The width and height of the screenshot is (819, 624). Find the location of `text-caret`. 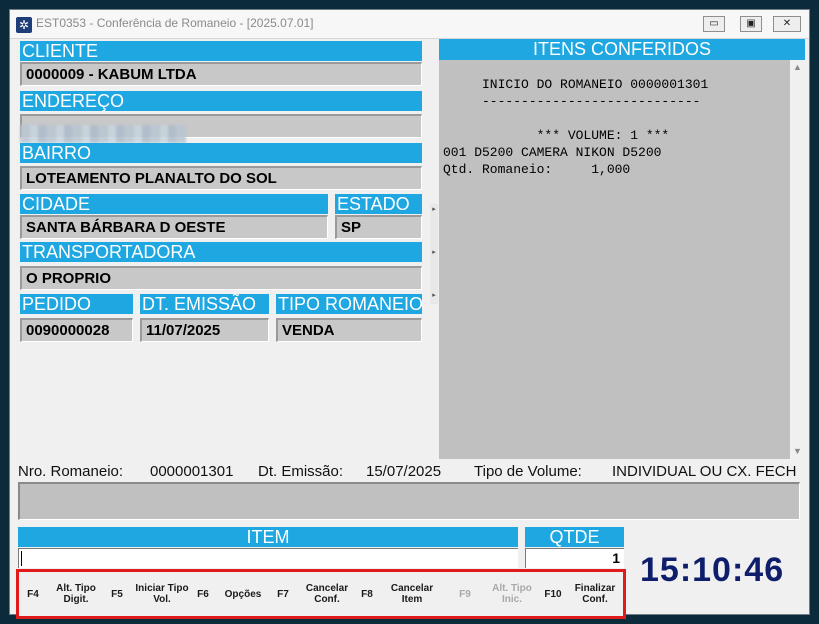

text-caret is located at coordinates (21, 558).